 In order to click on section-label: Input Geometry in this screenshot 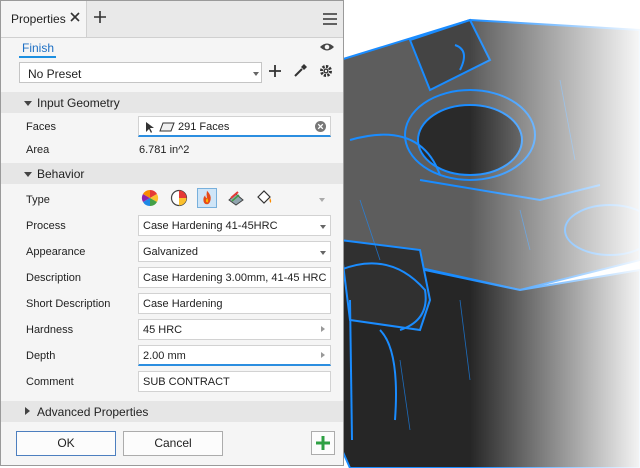, I will do `click(78, 103)`.